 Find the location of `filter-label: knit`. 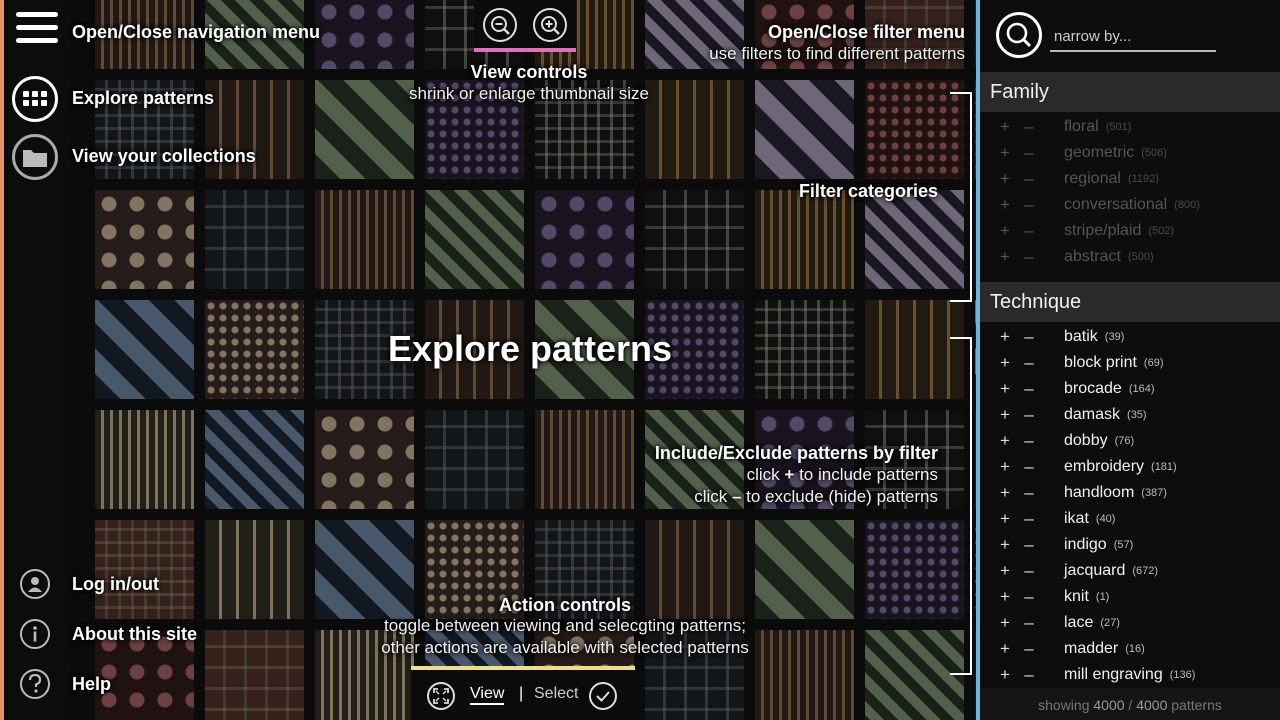

filter-label: knit is located at coordinates (1076, 596).